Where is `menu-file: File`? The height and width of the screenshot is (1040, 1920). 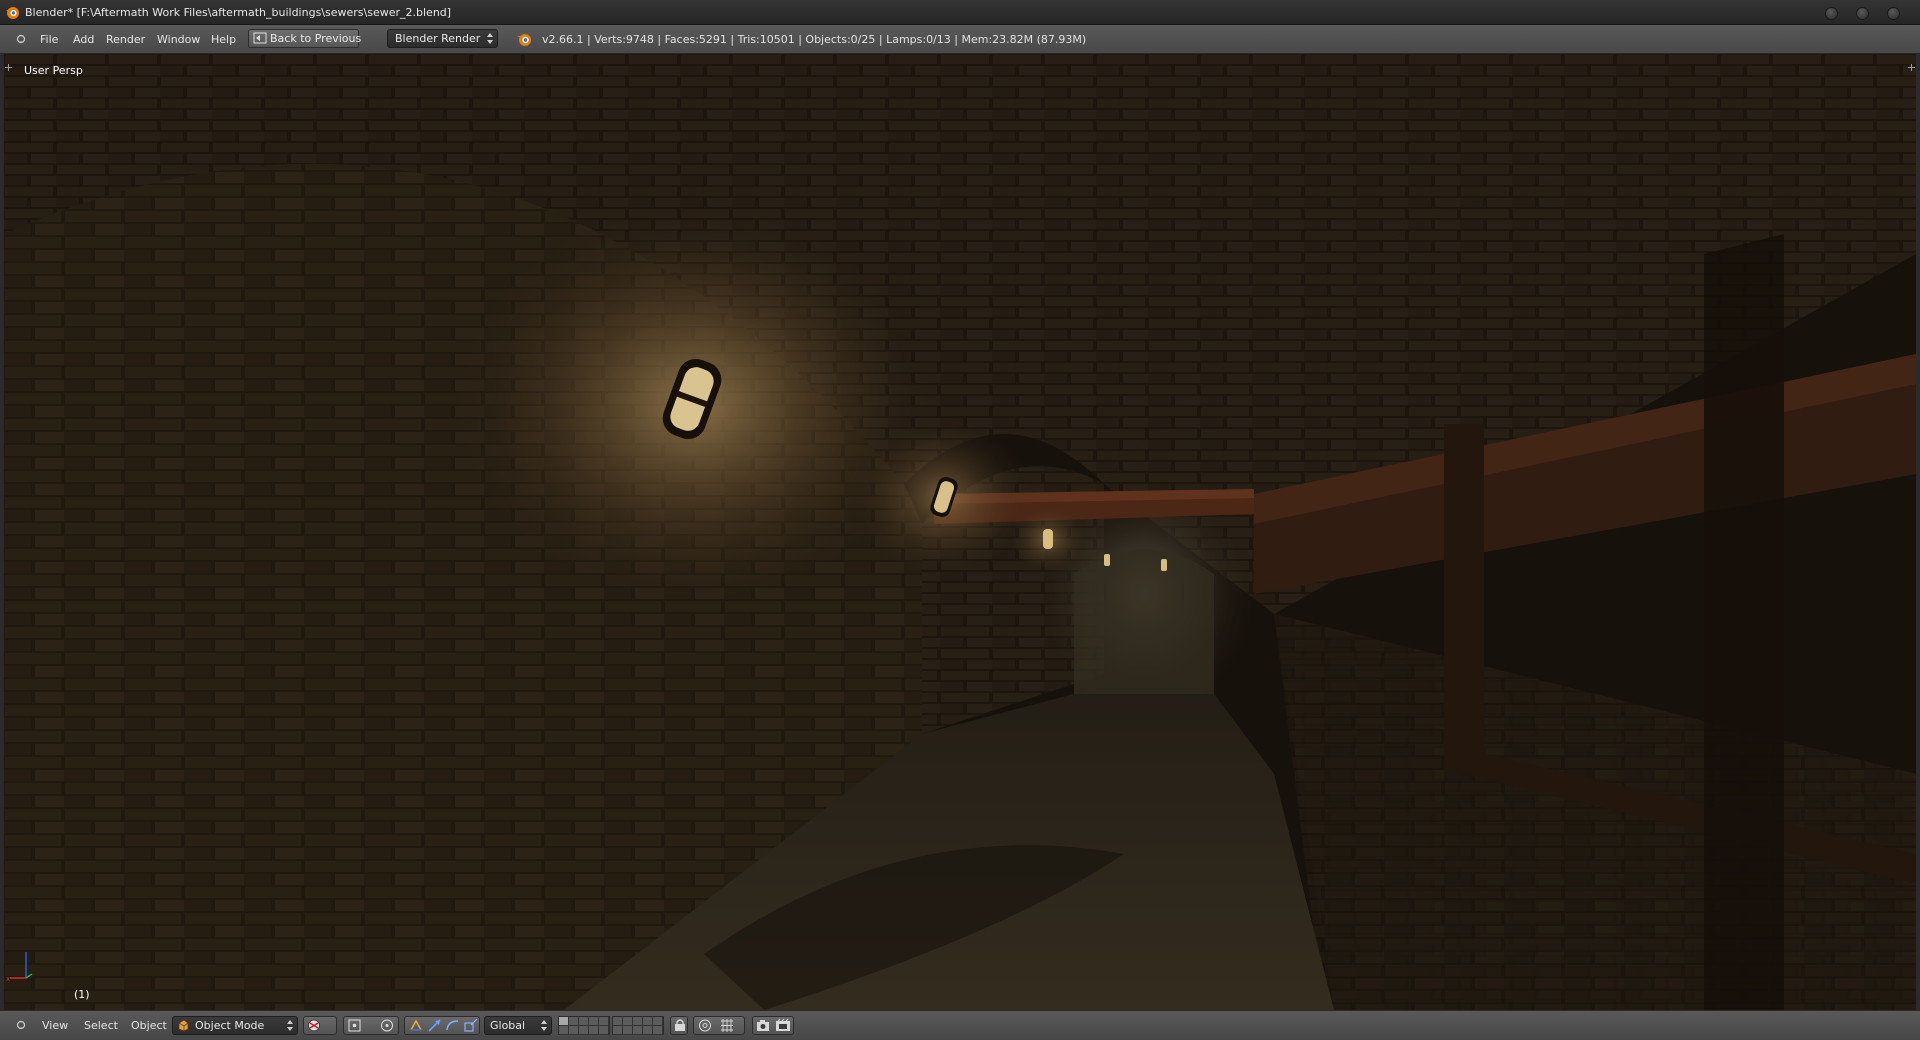 menu-file: File is located at coordinates (49, 39).